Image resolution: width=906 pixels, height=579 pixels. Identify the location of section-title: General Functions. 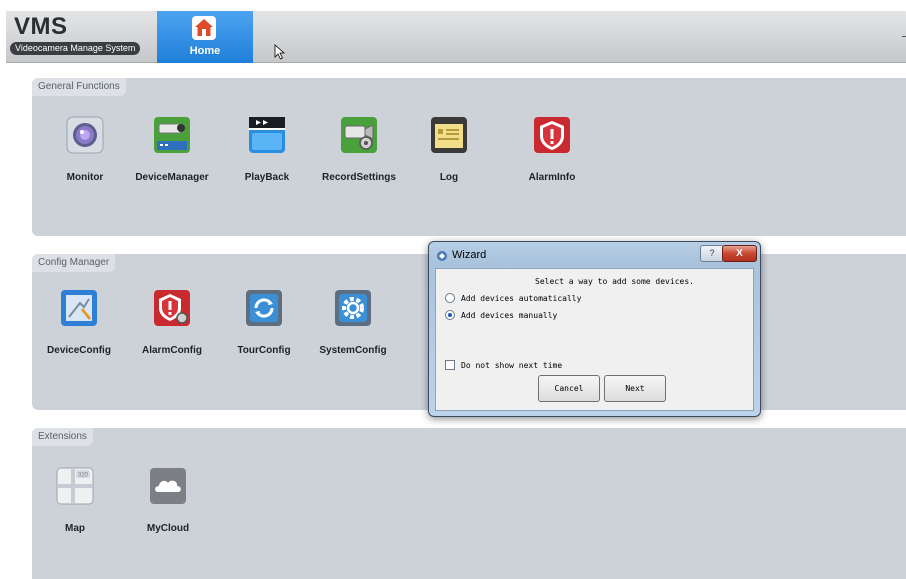
(79, 87).